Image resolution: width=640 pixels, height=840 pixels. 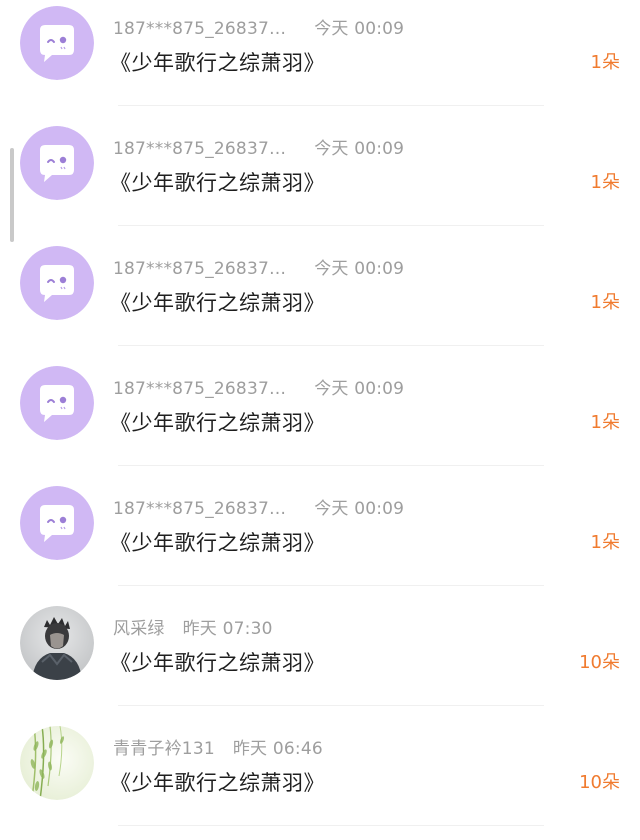 I want to click on record-meta: 青青子衿131 昨天 06:46, so click(x=218, y=746).